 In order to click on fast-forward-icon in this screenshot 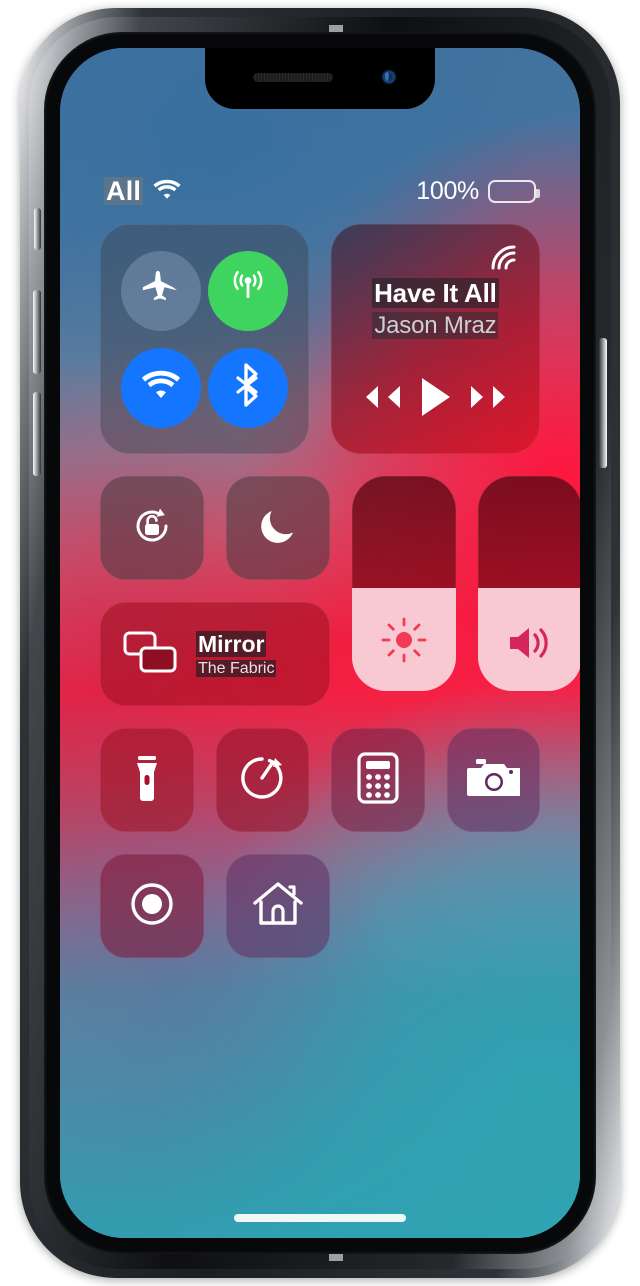, I will do `click(492, 399)`.